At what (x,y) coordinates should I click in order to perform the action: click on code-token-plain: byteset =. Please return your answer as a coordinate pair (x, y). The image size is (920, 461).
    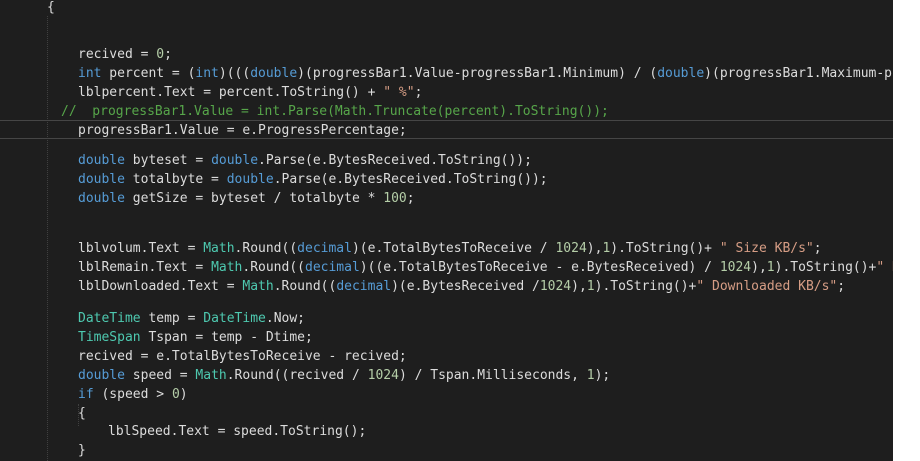
    Looking at the image, I should click on (168, 160).